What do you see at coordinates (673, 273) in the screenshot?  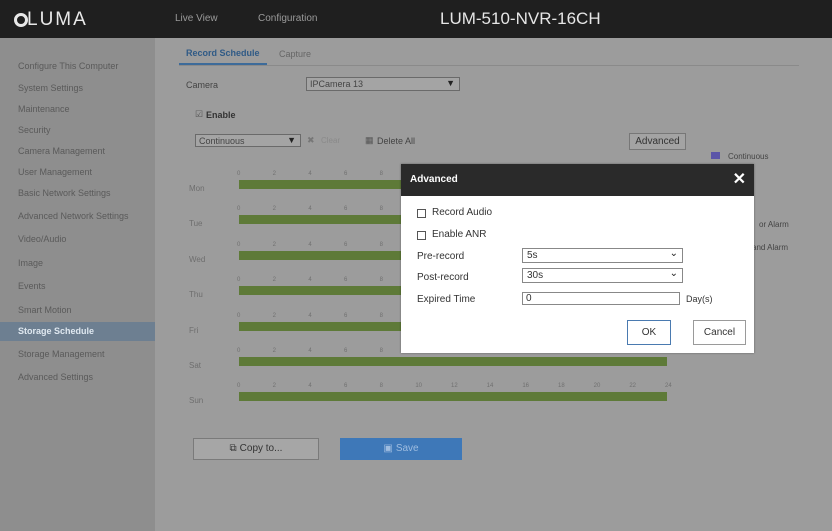 I see `chevron-down-icon: ⌄` at bounding box center [673, 273].